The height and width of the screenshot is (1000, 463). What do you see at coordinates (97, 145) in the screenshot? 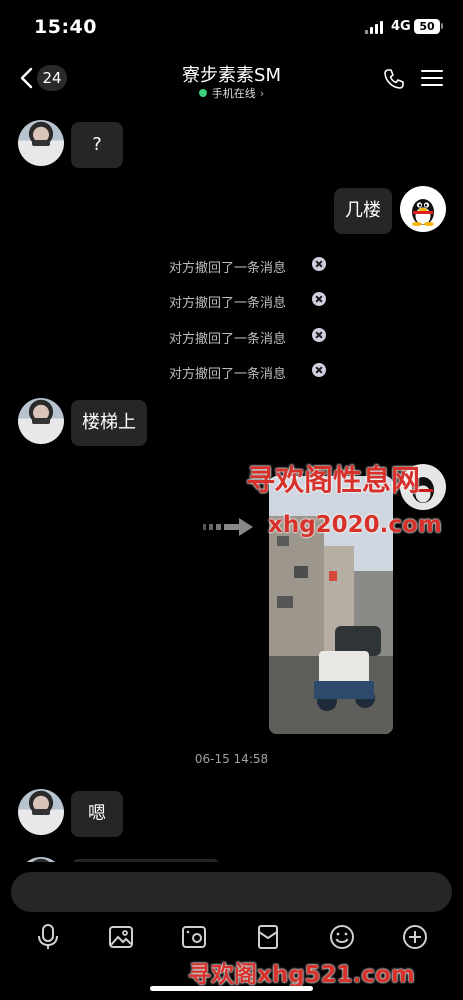
I see `message-bubble-incoming: ?` at bounding box center [97, 145].